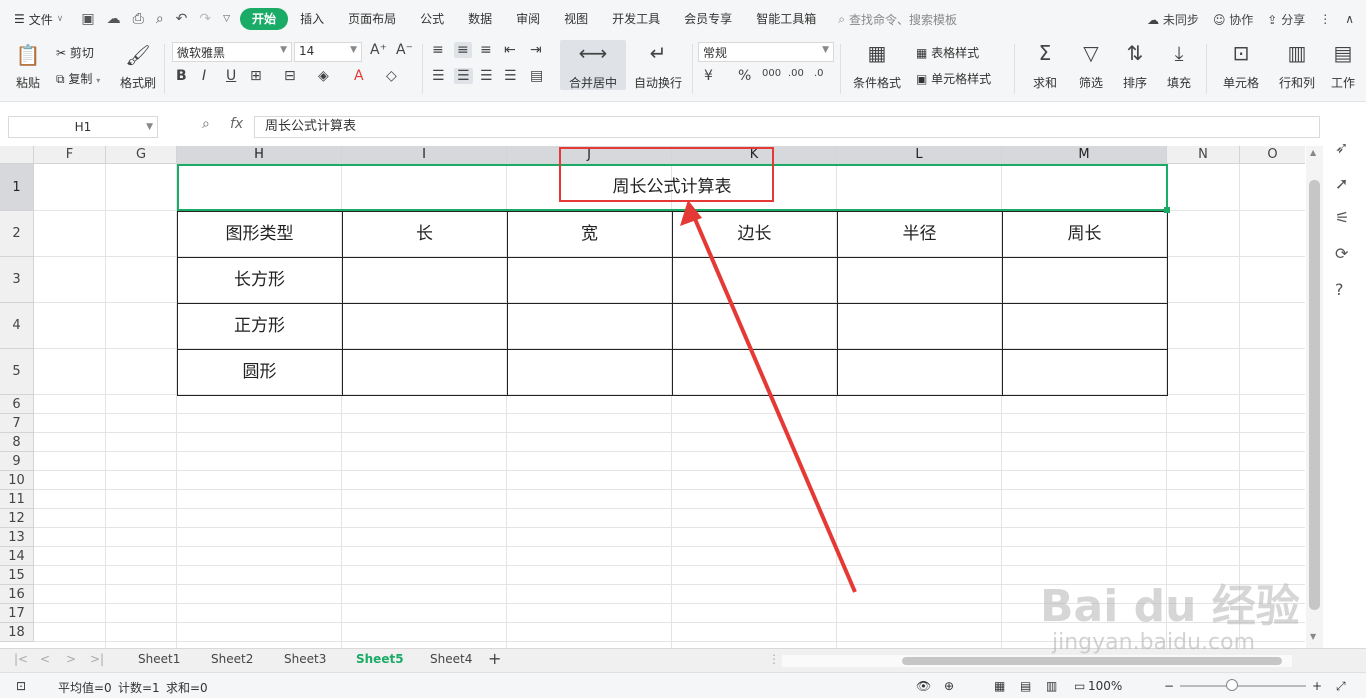 The height and width of the screenshot is (698, 1366). Describe the element at coordinates (187, 688) in the screenshot. I see `status-sum: 求和=0` at that location.